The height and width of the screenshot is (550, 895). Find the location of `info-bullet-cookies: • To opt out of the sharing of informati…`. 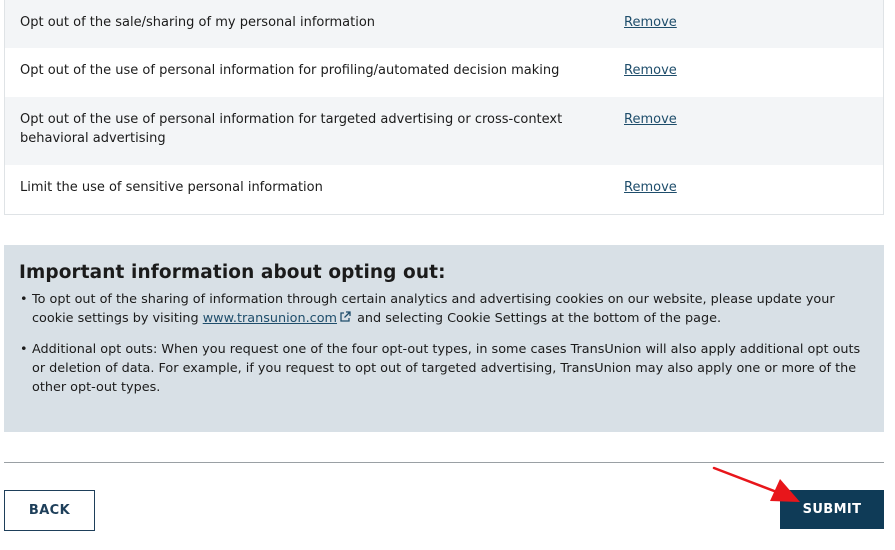

info-bullet-cookies: • To opt out of the sharing of informati… is located at coordinates (444, 309).